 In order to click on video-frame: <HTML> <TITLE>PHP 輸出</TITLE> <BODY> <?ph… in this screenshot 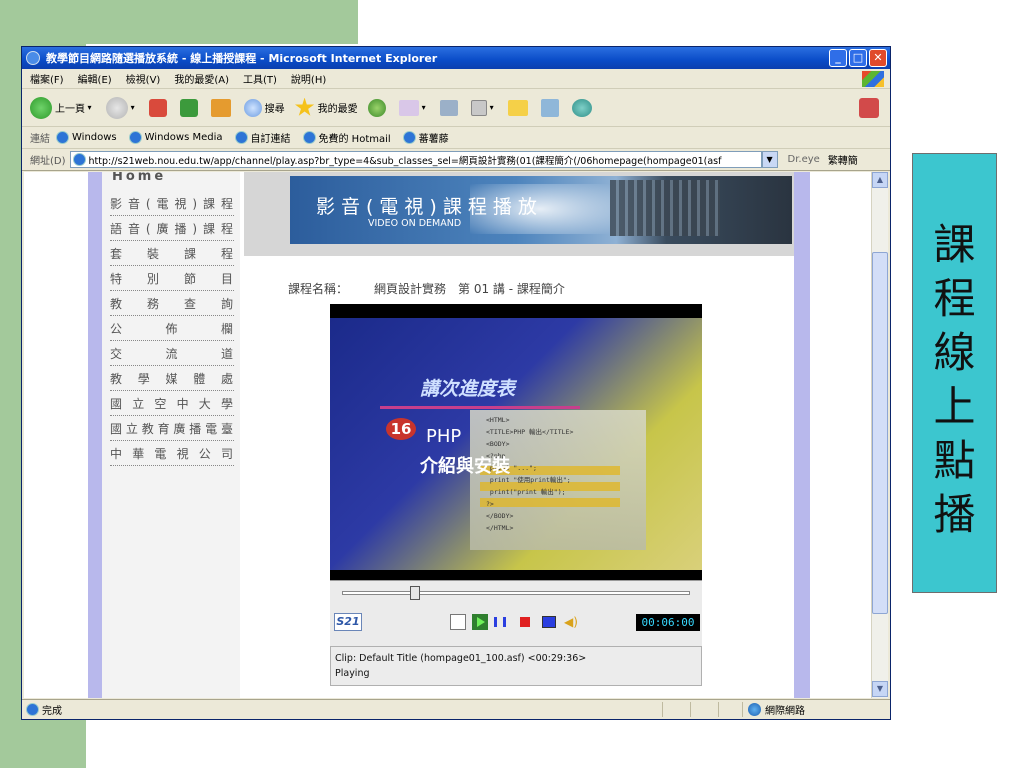, I will do `click(516, 444)`.